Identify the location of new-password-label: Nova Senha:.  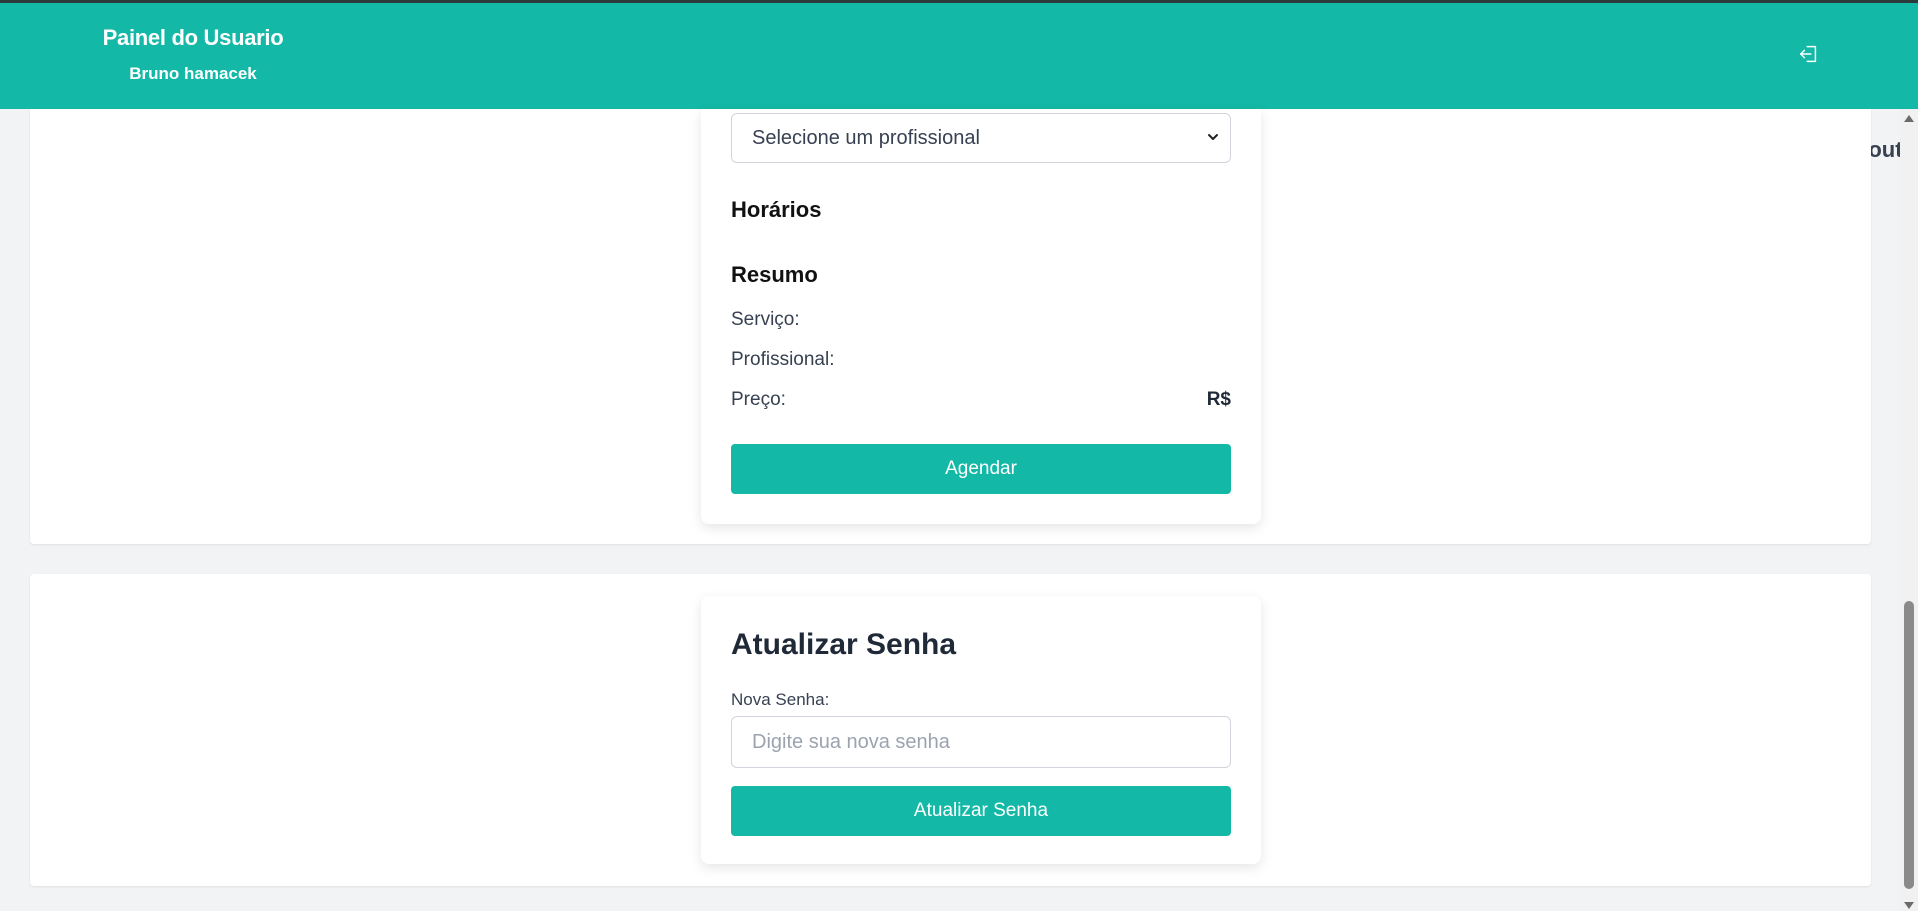
(780, 699).